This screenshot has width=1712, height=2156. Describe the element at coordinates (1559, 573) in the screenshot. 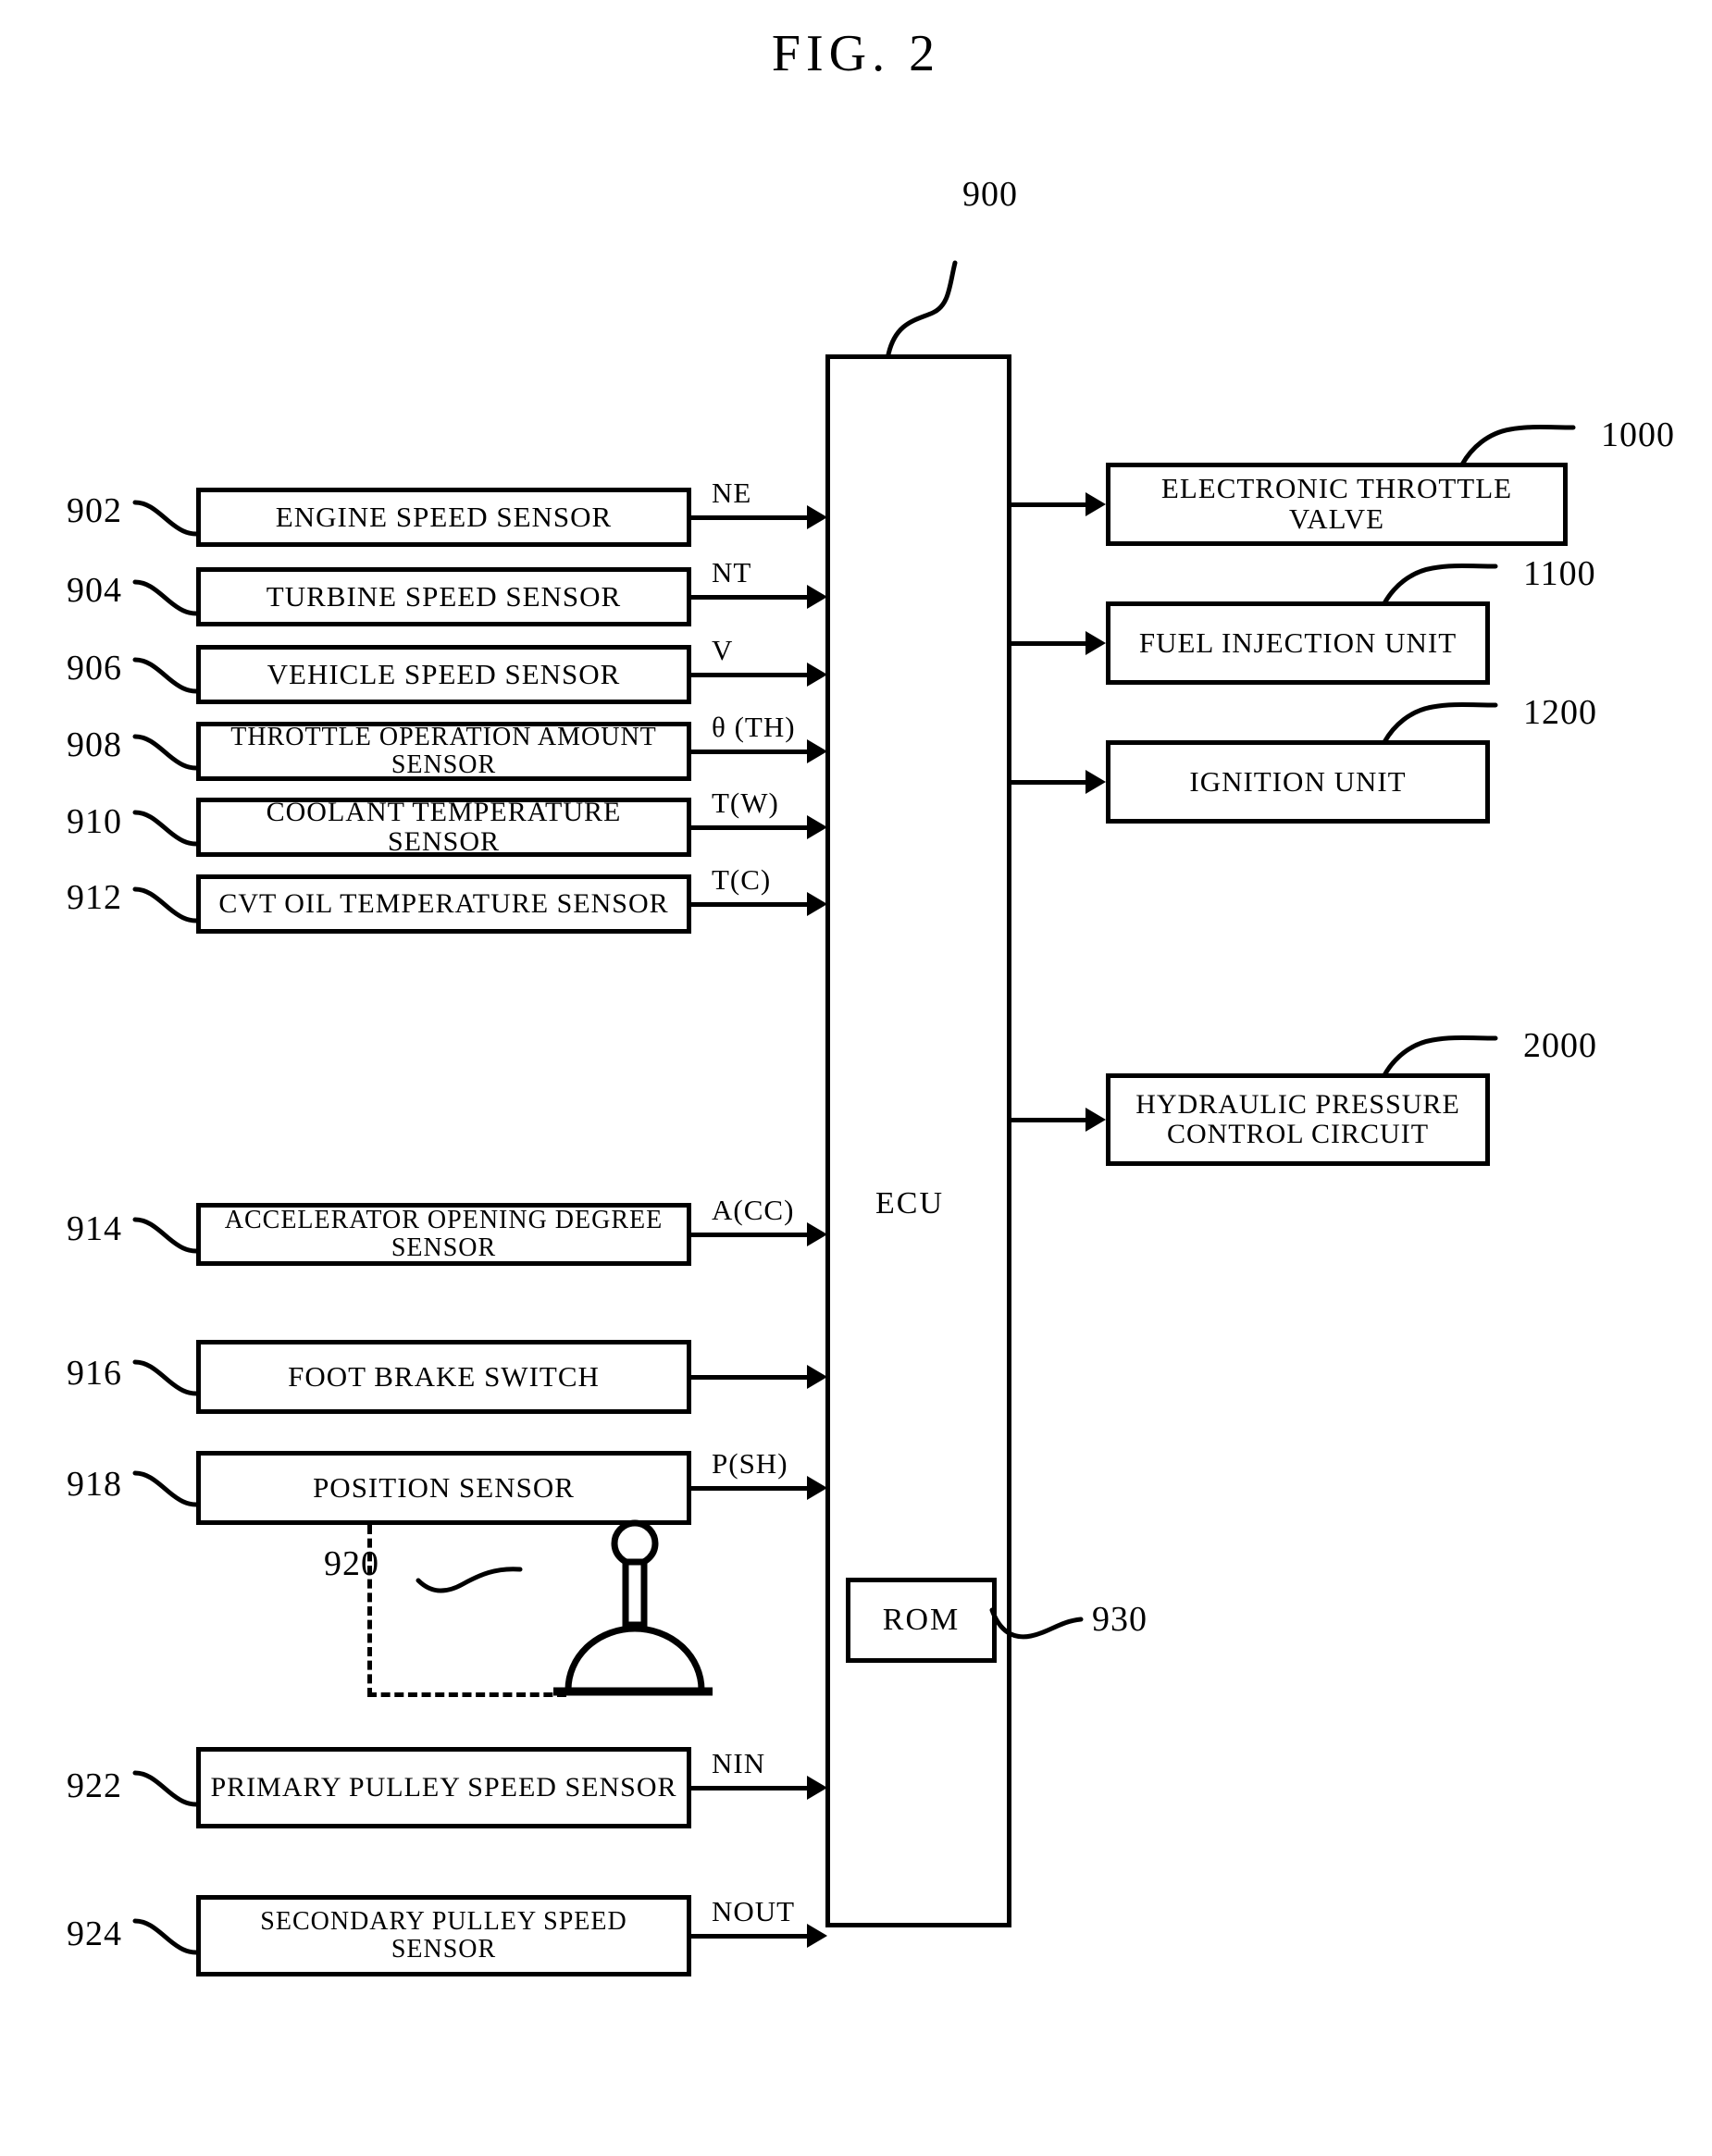

I see `reference-1100: 1100` at that location.